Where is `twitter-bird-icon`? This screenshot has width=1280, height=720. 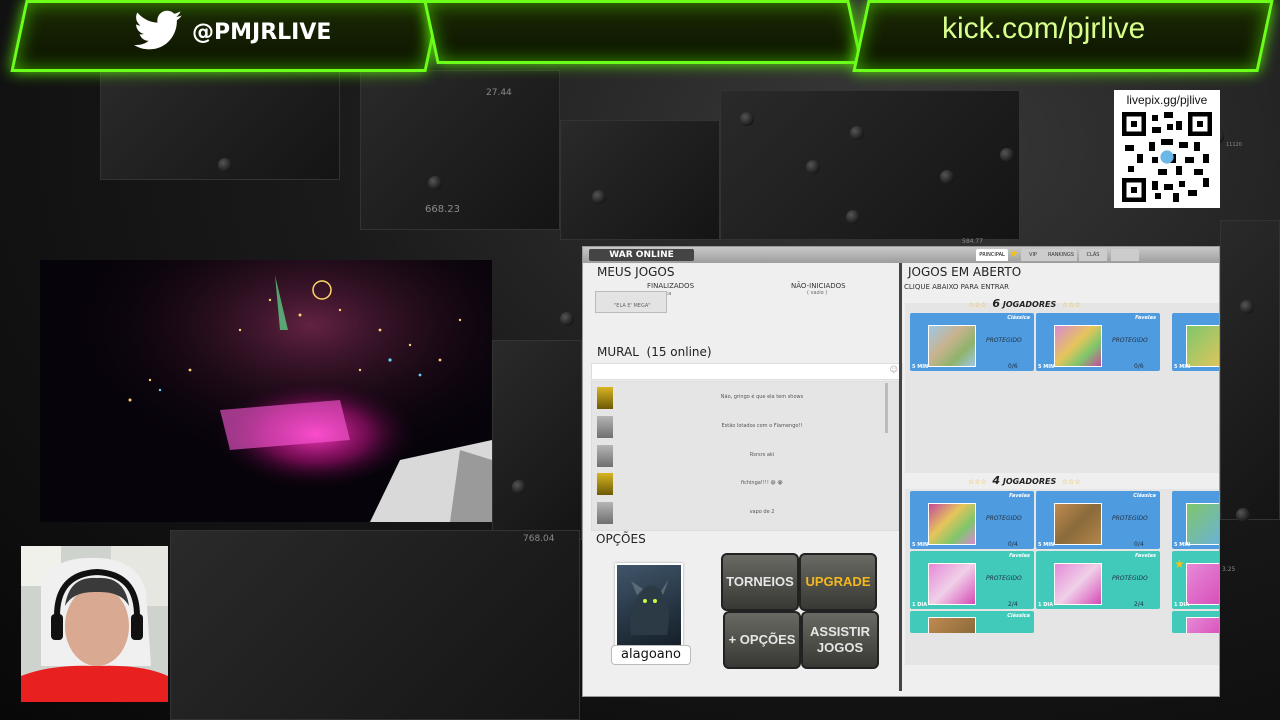 twitter-bird-icon is located at coordinates (158, 30).